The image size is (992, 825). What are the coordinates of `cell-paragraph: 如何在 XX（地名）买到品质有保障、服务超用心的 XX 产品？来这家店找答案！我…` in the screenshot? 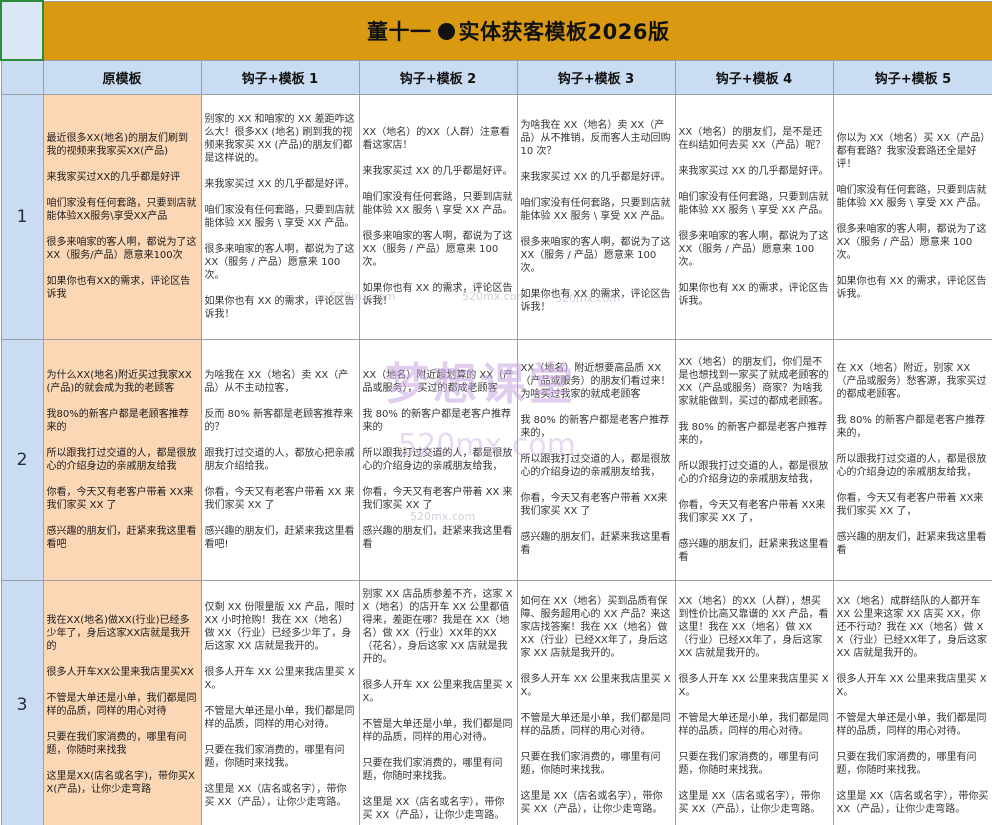 It's located at (595, 627).